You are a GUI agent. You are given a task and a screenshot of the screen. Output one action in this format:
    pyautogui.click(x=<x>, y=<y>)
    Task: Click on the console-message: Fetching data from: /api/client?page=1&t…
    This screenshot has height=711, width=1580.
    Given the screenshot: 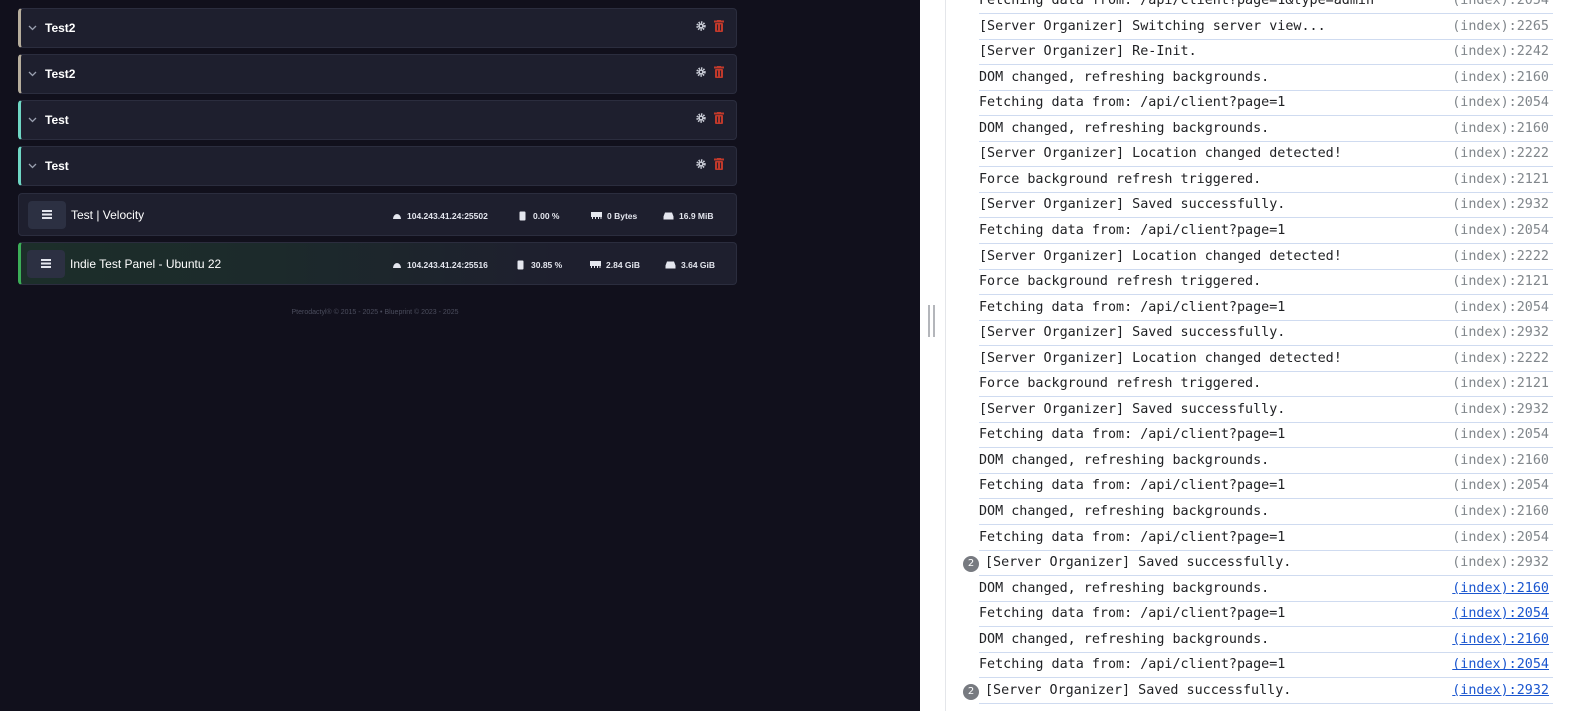 What is the action you would take?
    pyautogui.click(x=1266, y=7)
    